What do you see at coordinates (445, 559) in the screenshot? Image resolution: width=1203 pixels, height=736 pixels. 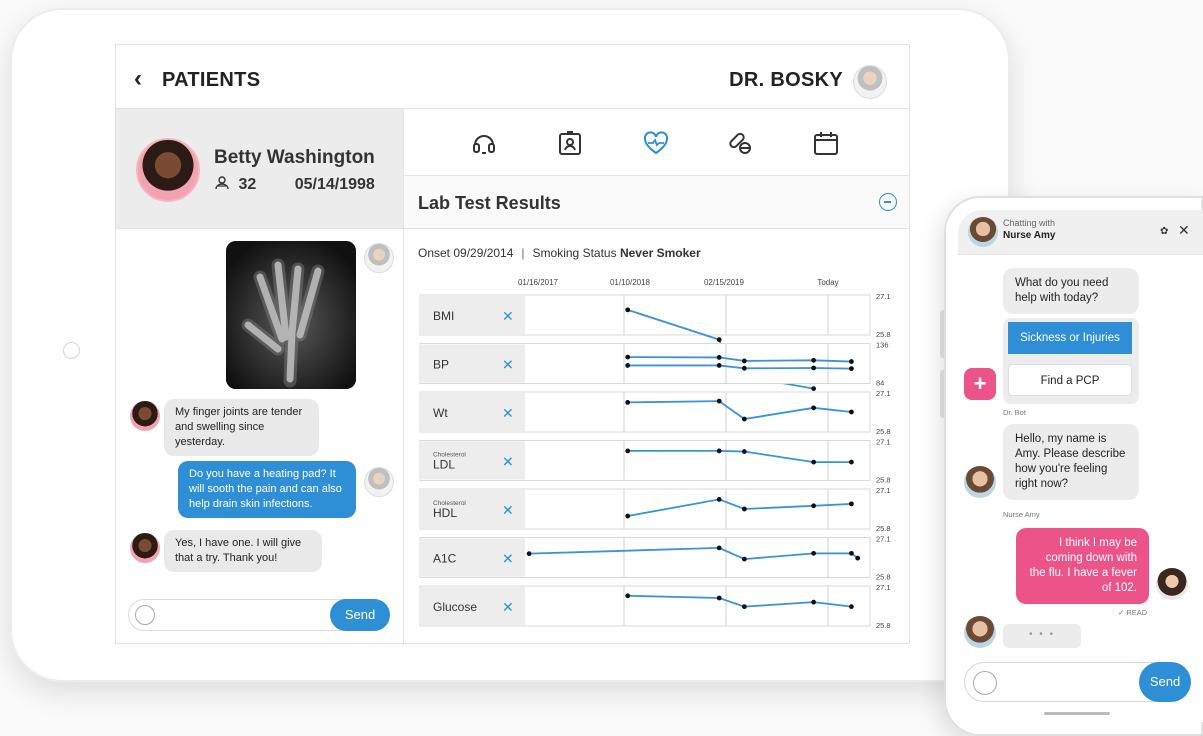 I see `lab-row-label: A1C` at bounding box center [445, 559].